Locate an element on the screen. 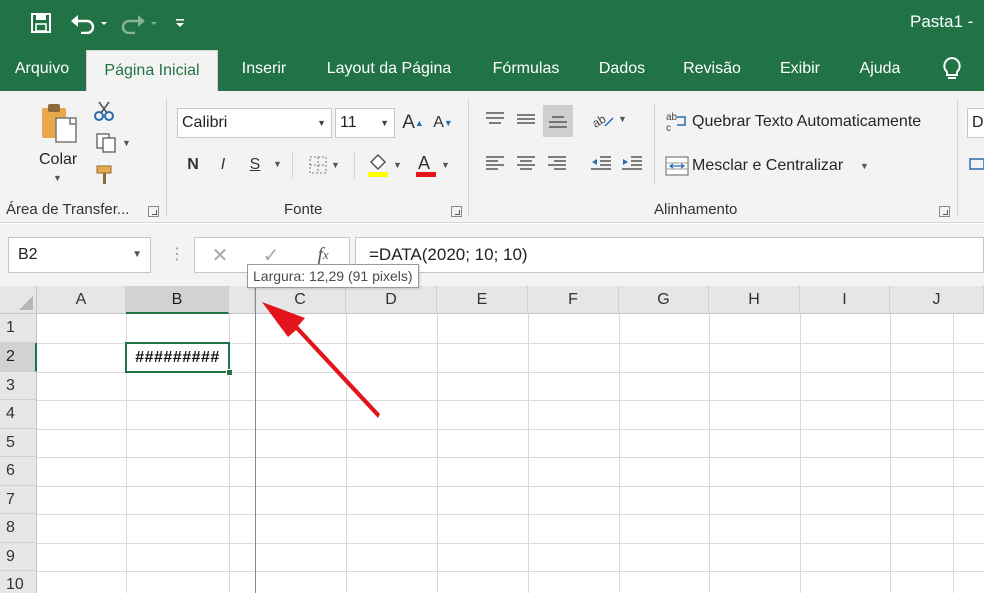 This screenshot has width=984, height=593. borders-icon: ▼ is located at coordinates (324, 165).